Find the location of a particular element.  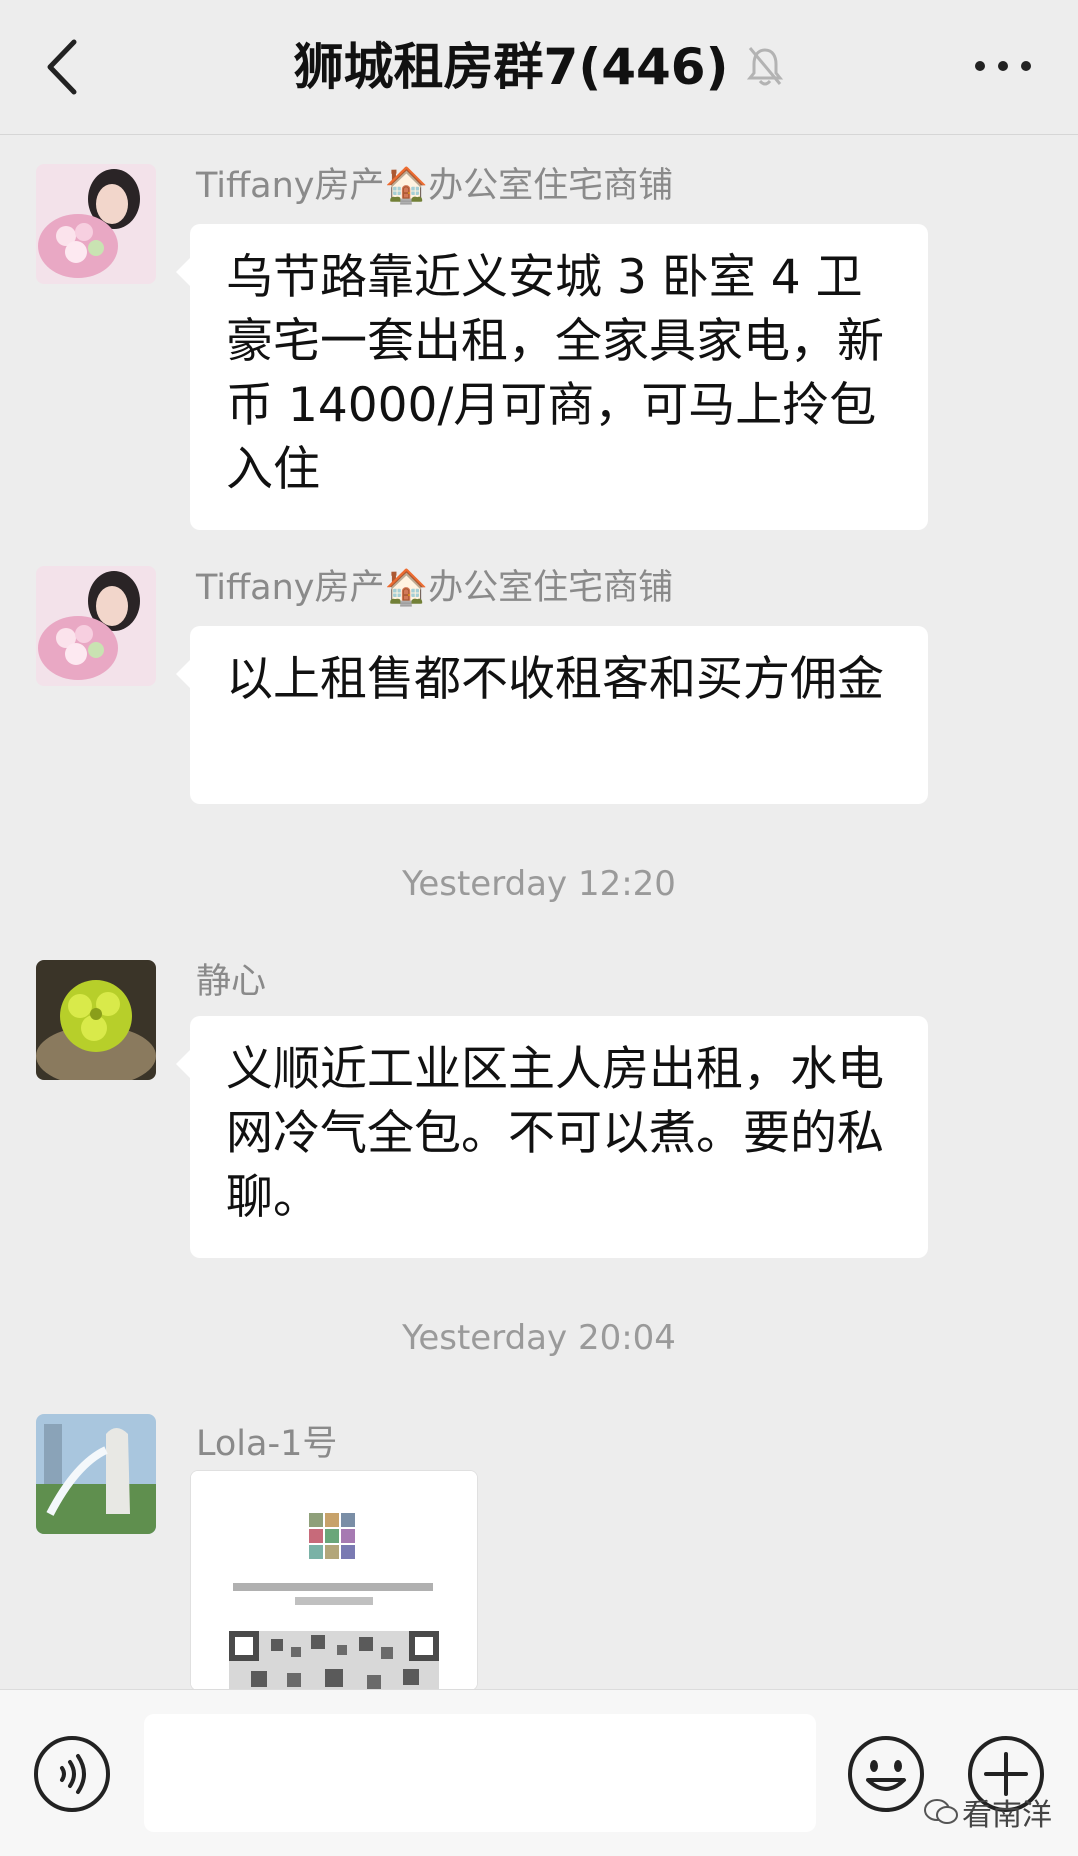

emoji-icon is located at coordinates (886, 1774).